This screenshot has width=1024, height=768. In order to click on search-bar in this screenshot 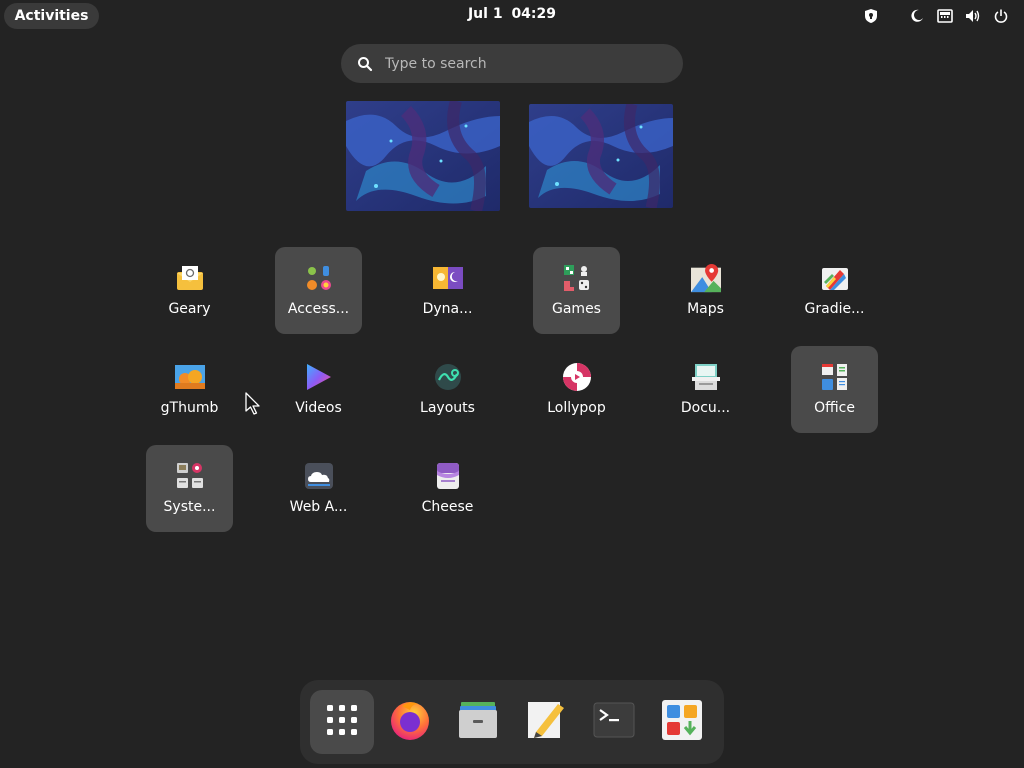, I will do `click(512, 63)`.